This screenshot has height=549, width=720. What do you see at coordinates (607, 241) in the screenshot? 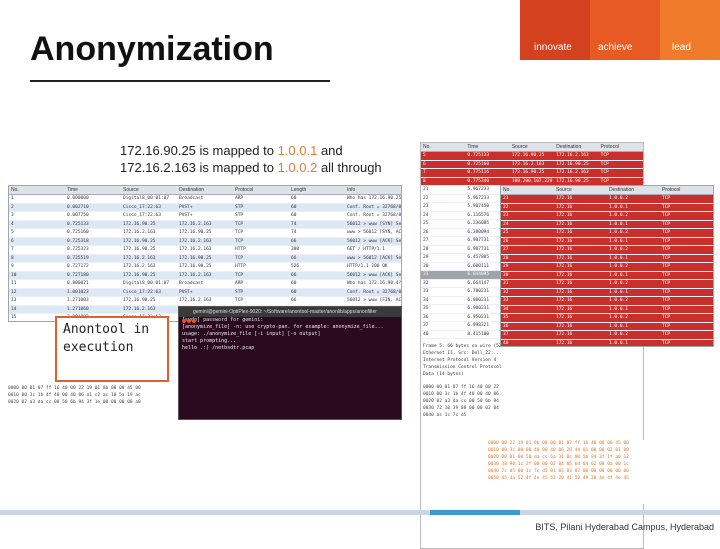
I see `packet-row: 26 172.16 1.0.0.1 TCP` at bounding box center [607, 241].